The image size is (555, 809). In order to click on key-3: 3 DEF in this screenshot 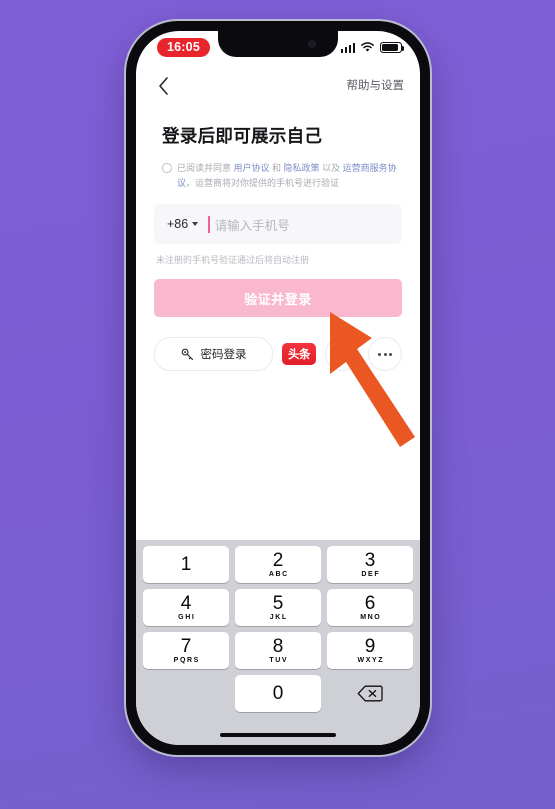, I will do `click(370, 564)`.